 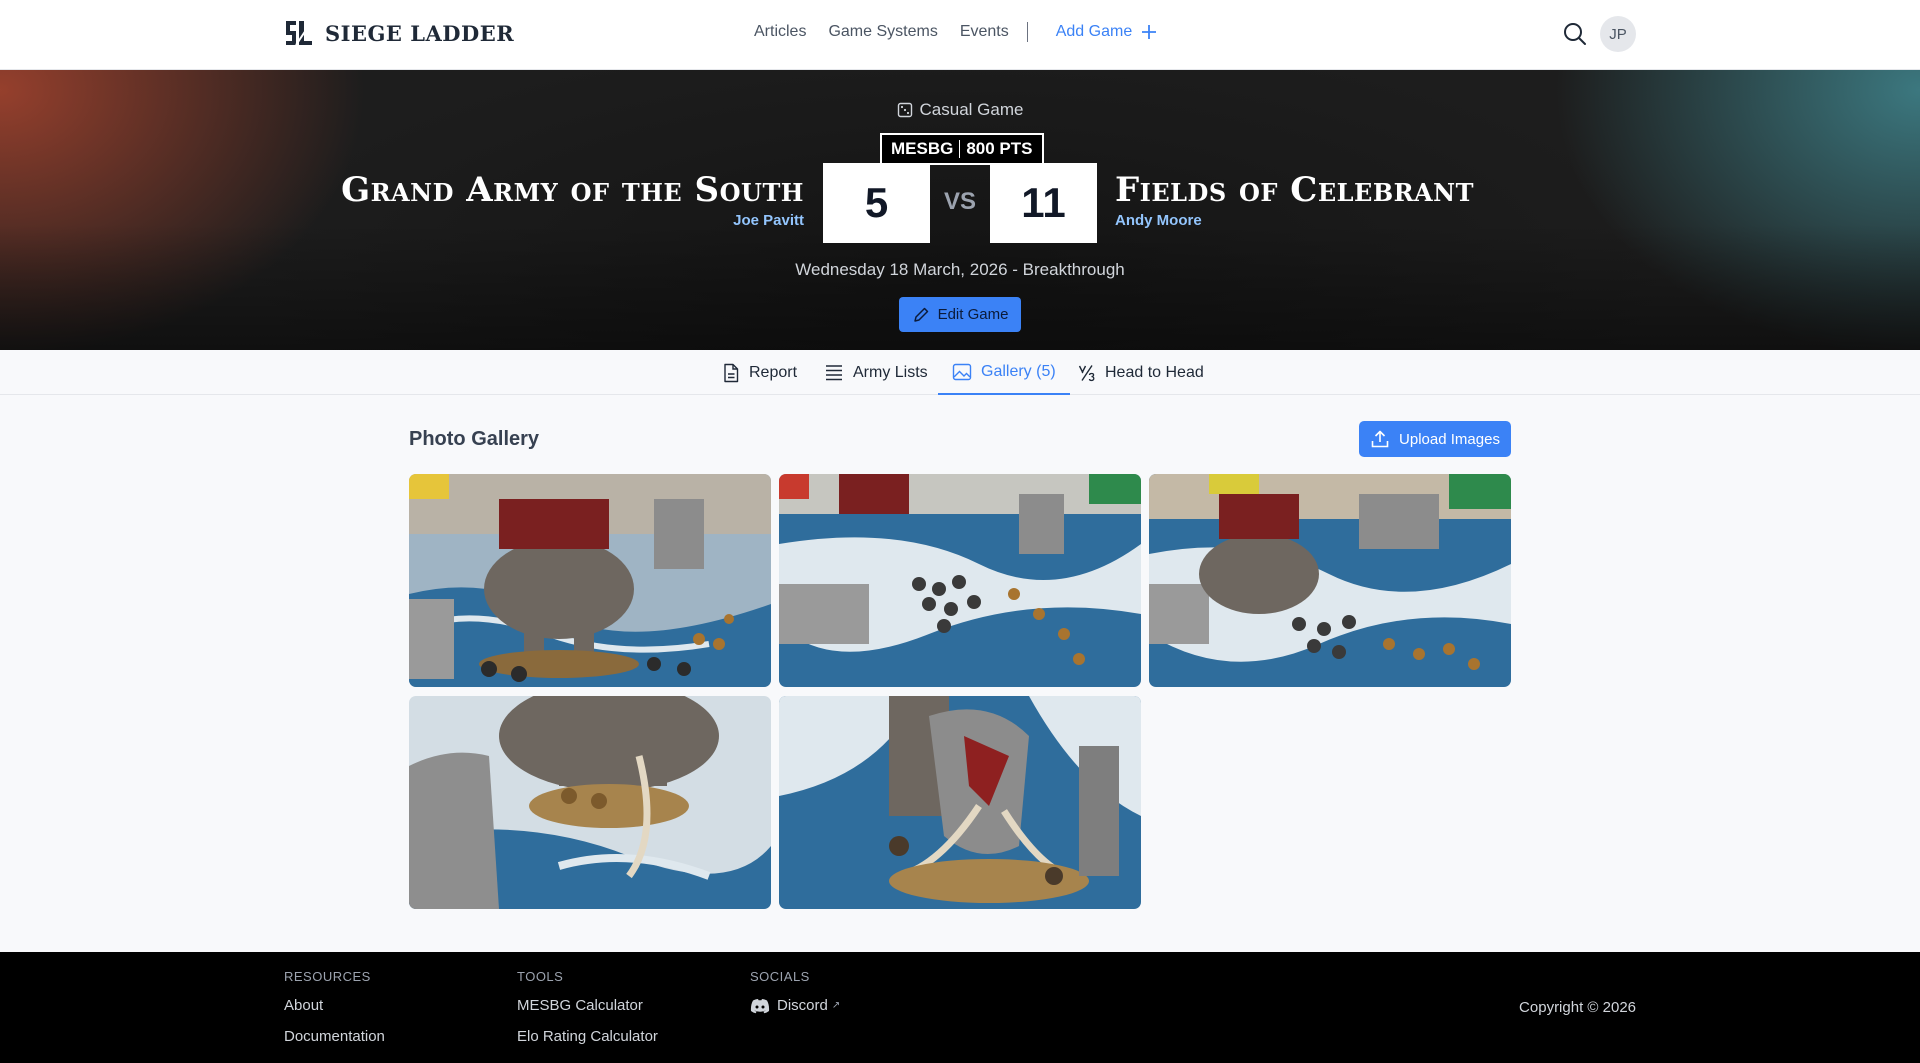 I want to click on upload-icon, so click(x=1380, y=439).